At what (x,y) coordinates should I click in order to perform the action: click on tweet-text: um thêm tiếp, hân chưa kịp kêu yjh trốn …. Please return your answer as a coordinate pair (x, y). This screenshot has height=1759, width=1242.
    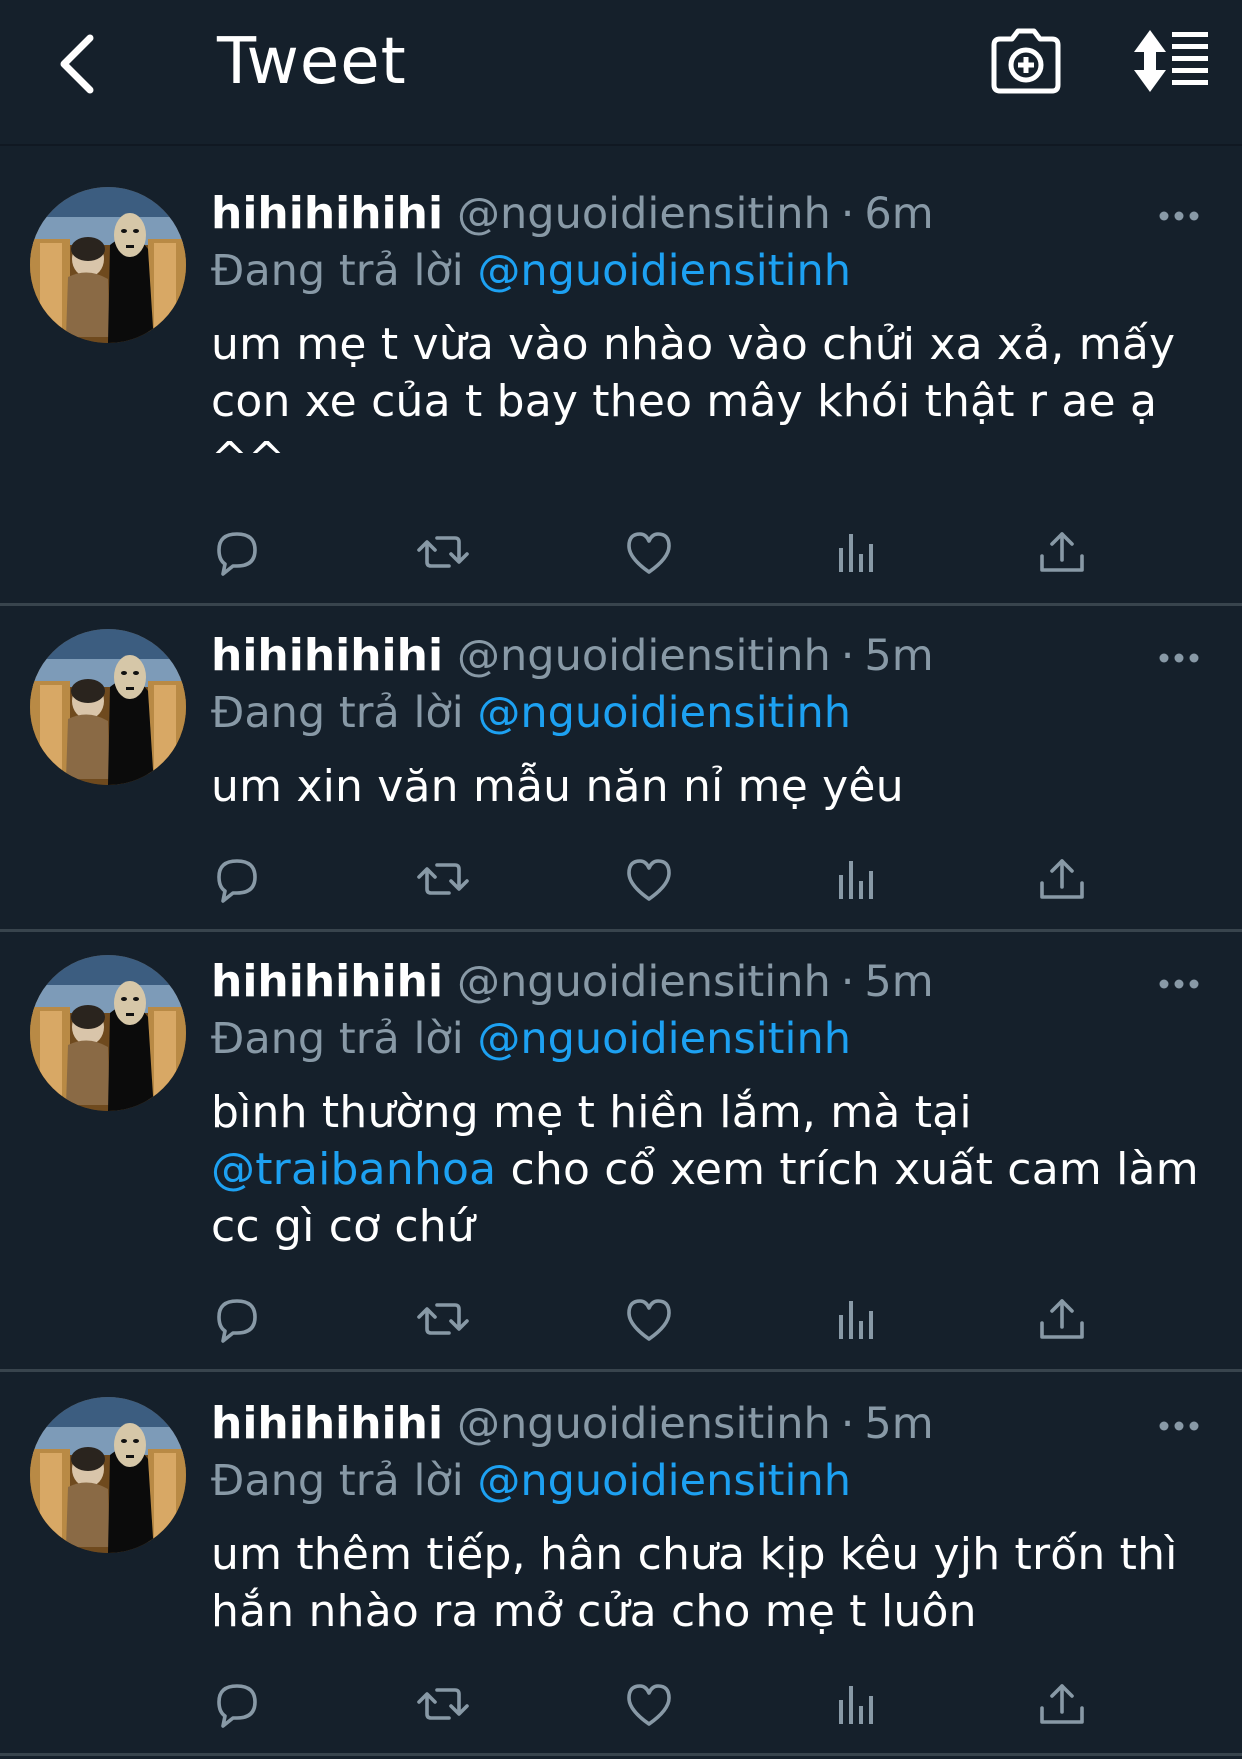
    Looking at the image, I should click on (711, 1583).